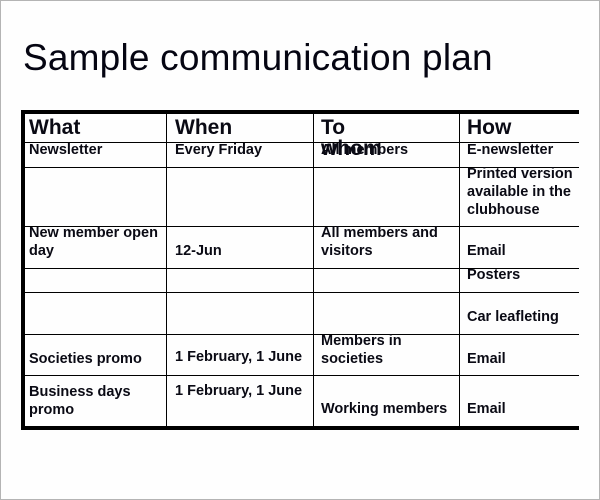  What do you see at coordinates (80, 392) in the screenshot?
I see `cell-line: Business days` at bounding box center [80, 392].